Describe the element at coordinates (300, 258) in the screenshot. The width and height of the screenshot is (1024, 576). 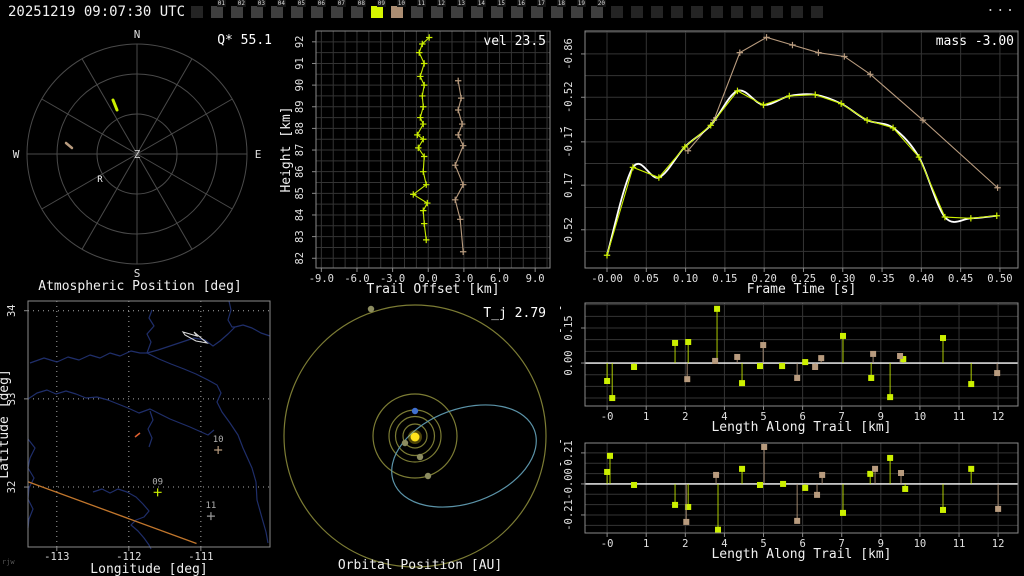
I see `svg-text: 82` at that location.